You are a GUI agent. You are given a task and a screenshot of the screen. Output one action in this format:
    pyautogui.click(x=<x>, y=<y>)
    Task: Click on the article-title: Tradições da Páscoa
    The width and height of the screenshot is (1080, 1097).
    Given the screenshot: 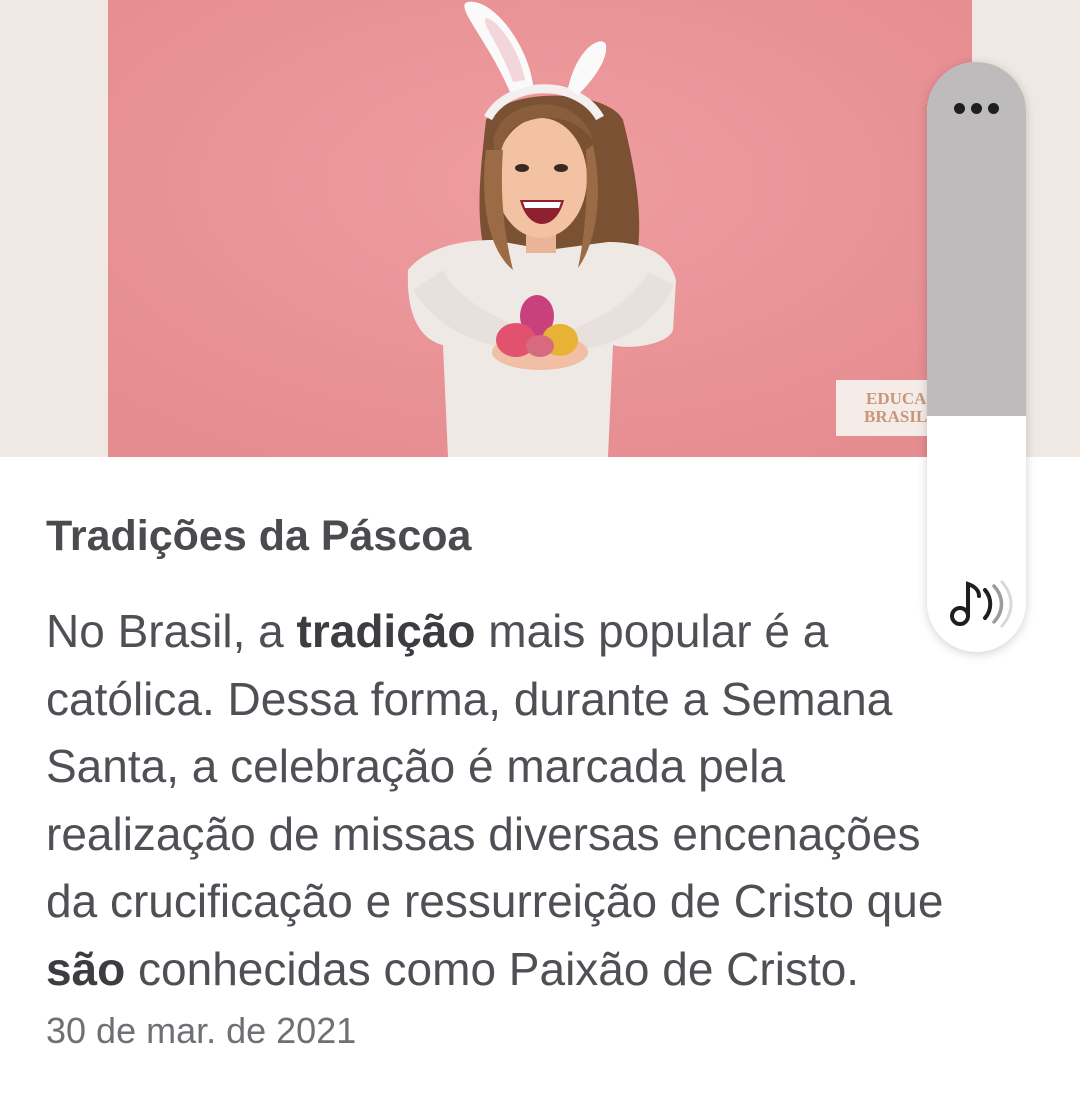 What is the action you would take?
    pyautogui.click(x=259, y=536)
    